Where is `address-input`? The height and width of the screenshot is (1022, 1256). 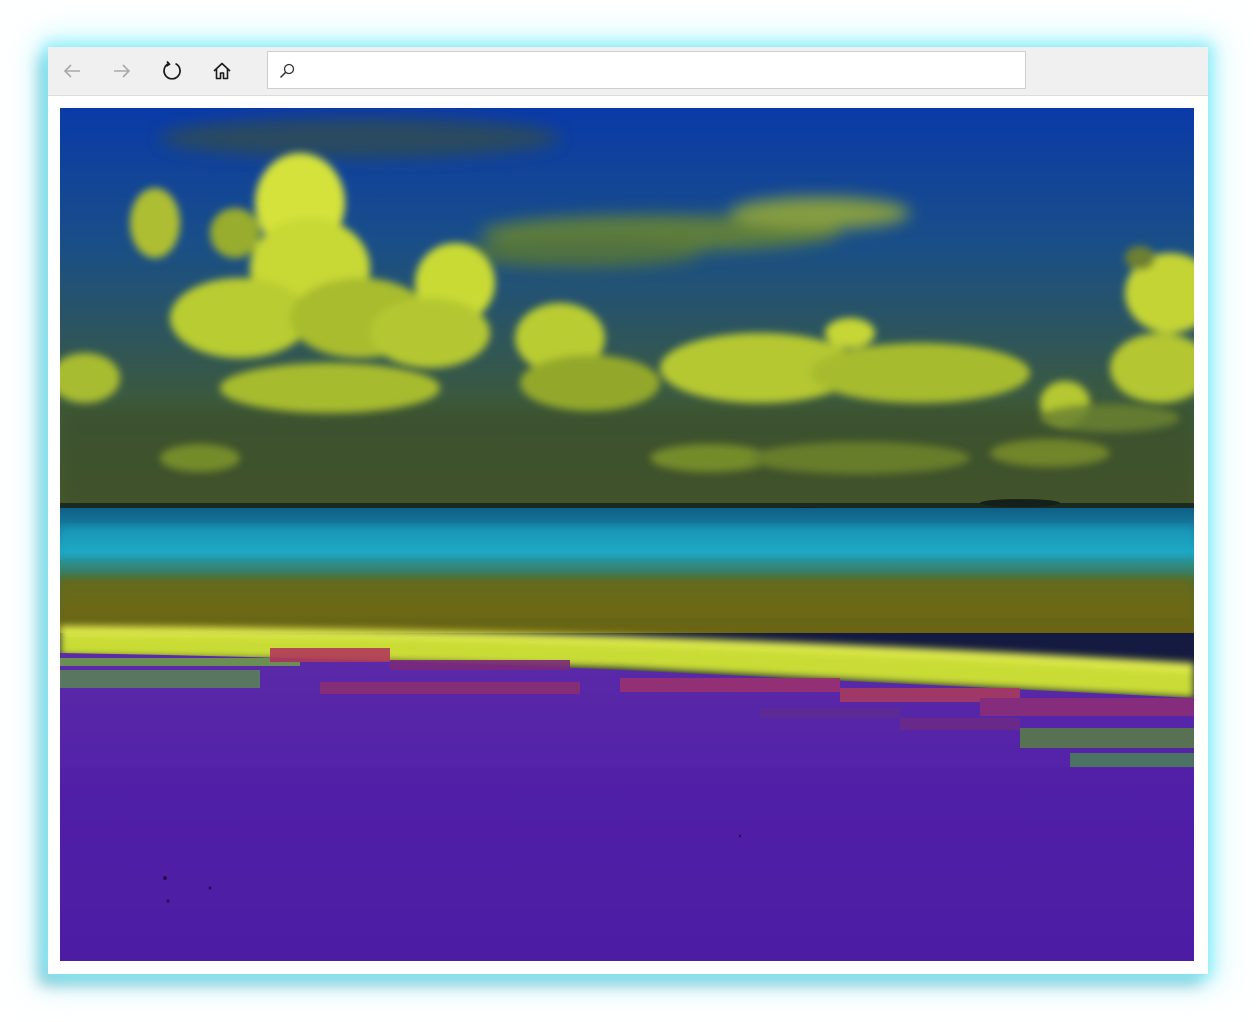 address-input is located at coordinates (659, 70).